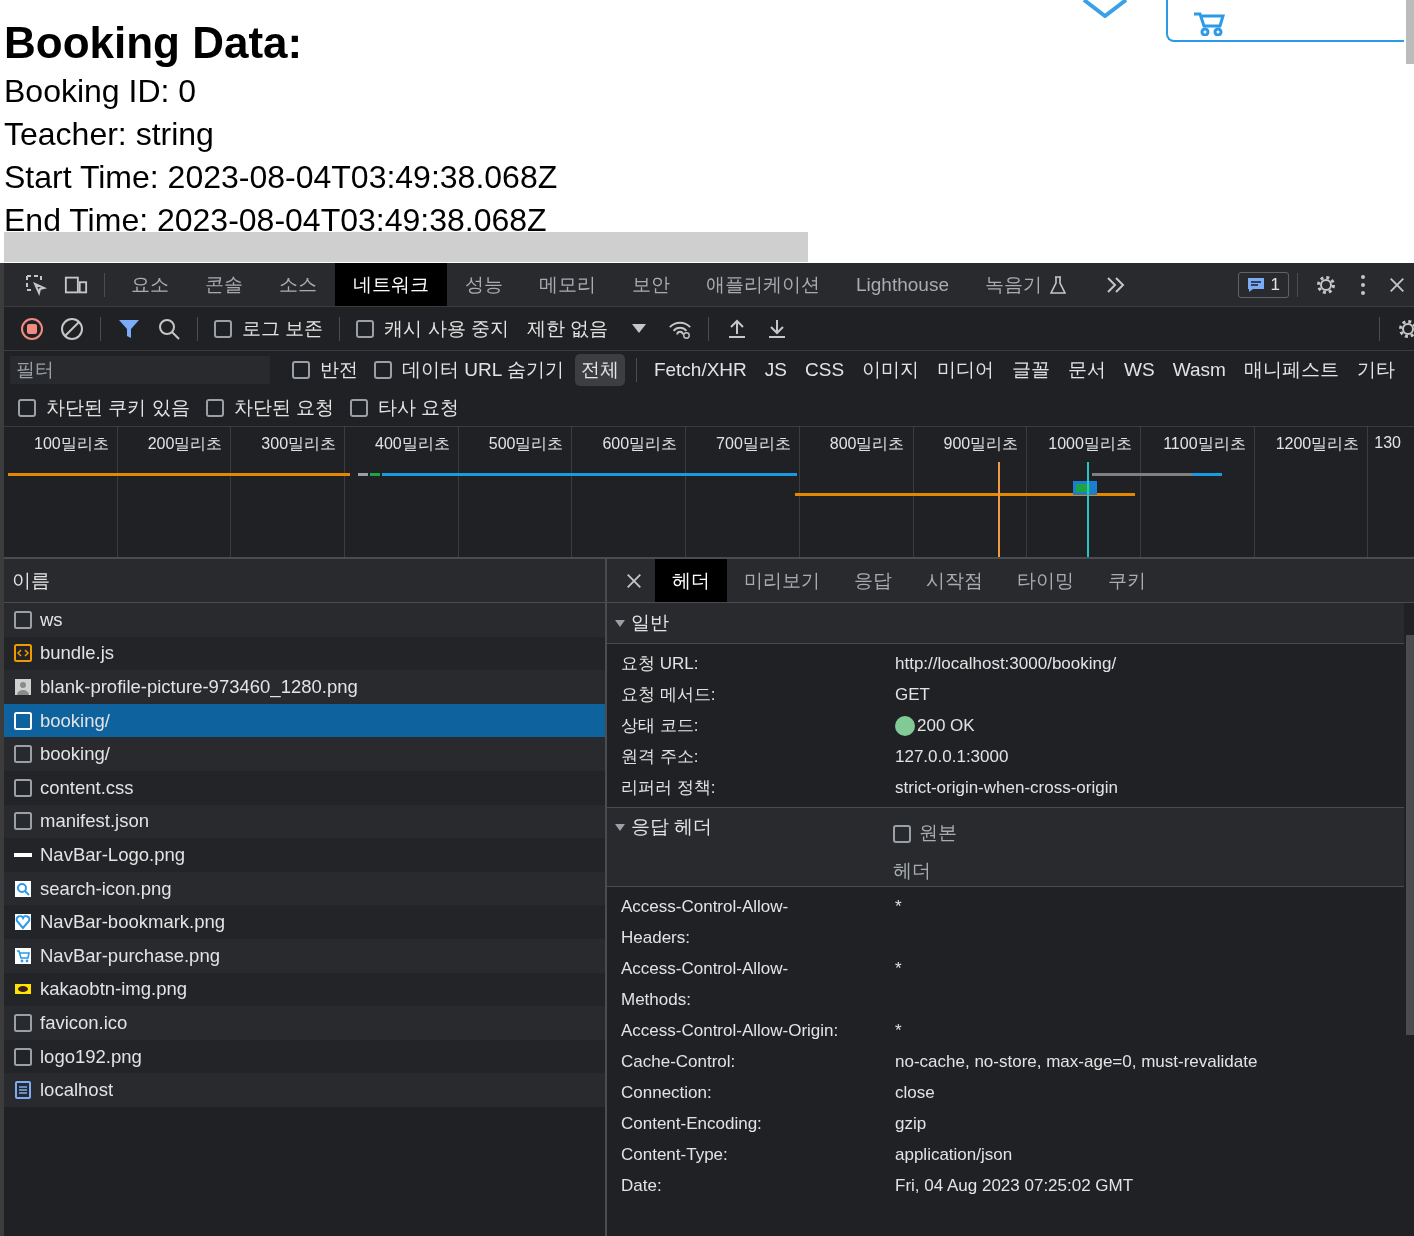  I want to click on request-row: blank-profile-picture-973460_1280.png, so click(304, 687).